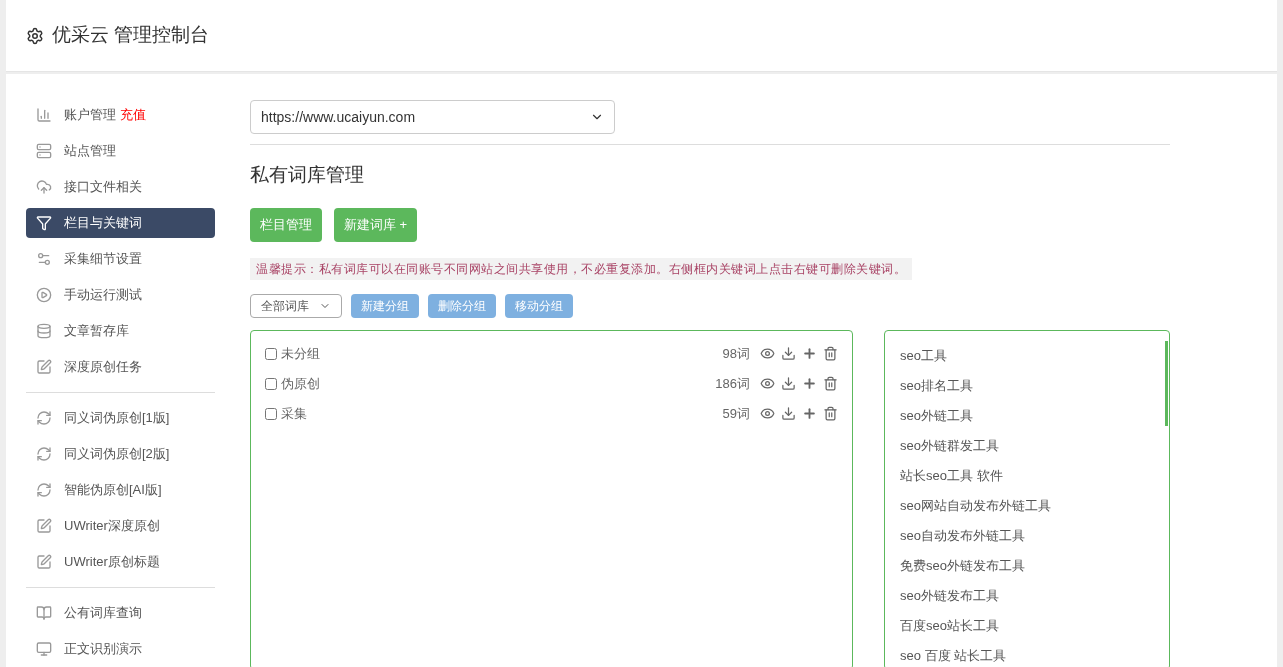 The image size is (1283, 667). Describe the element at coordinates (133, 115) in the screenshot. I see `recharge-link: 充值` at that location.